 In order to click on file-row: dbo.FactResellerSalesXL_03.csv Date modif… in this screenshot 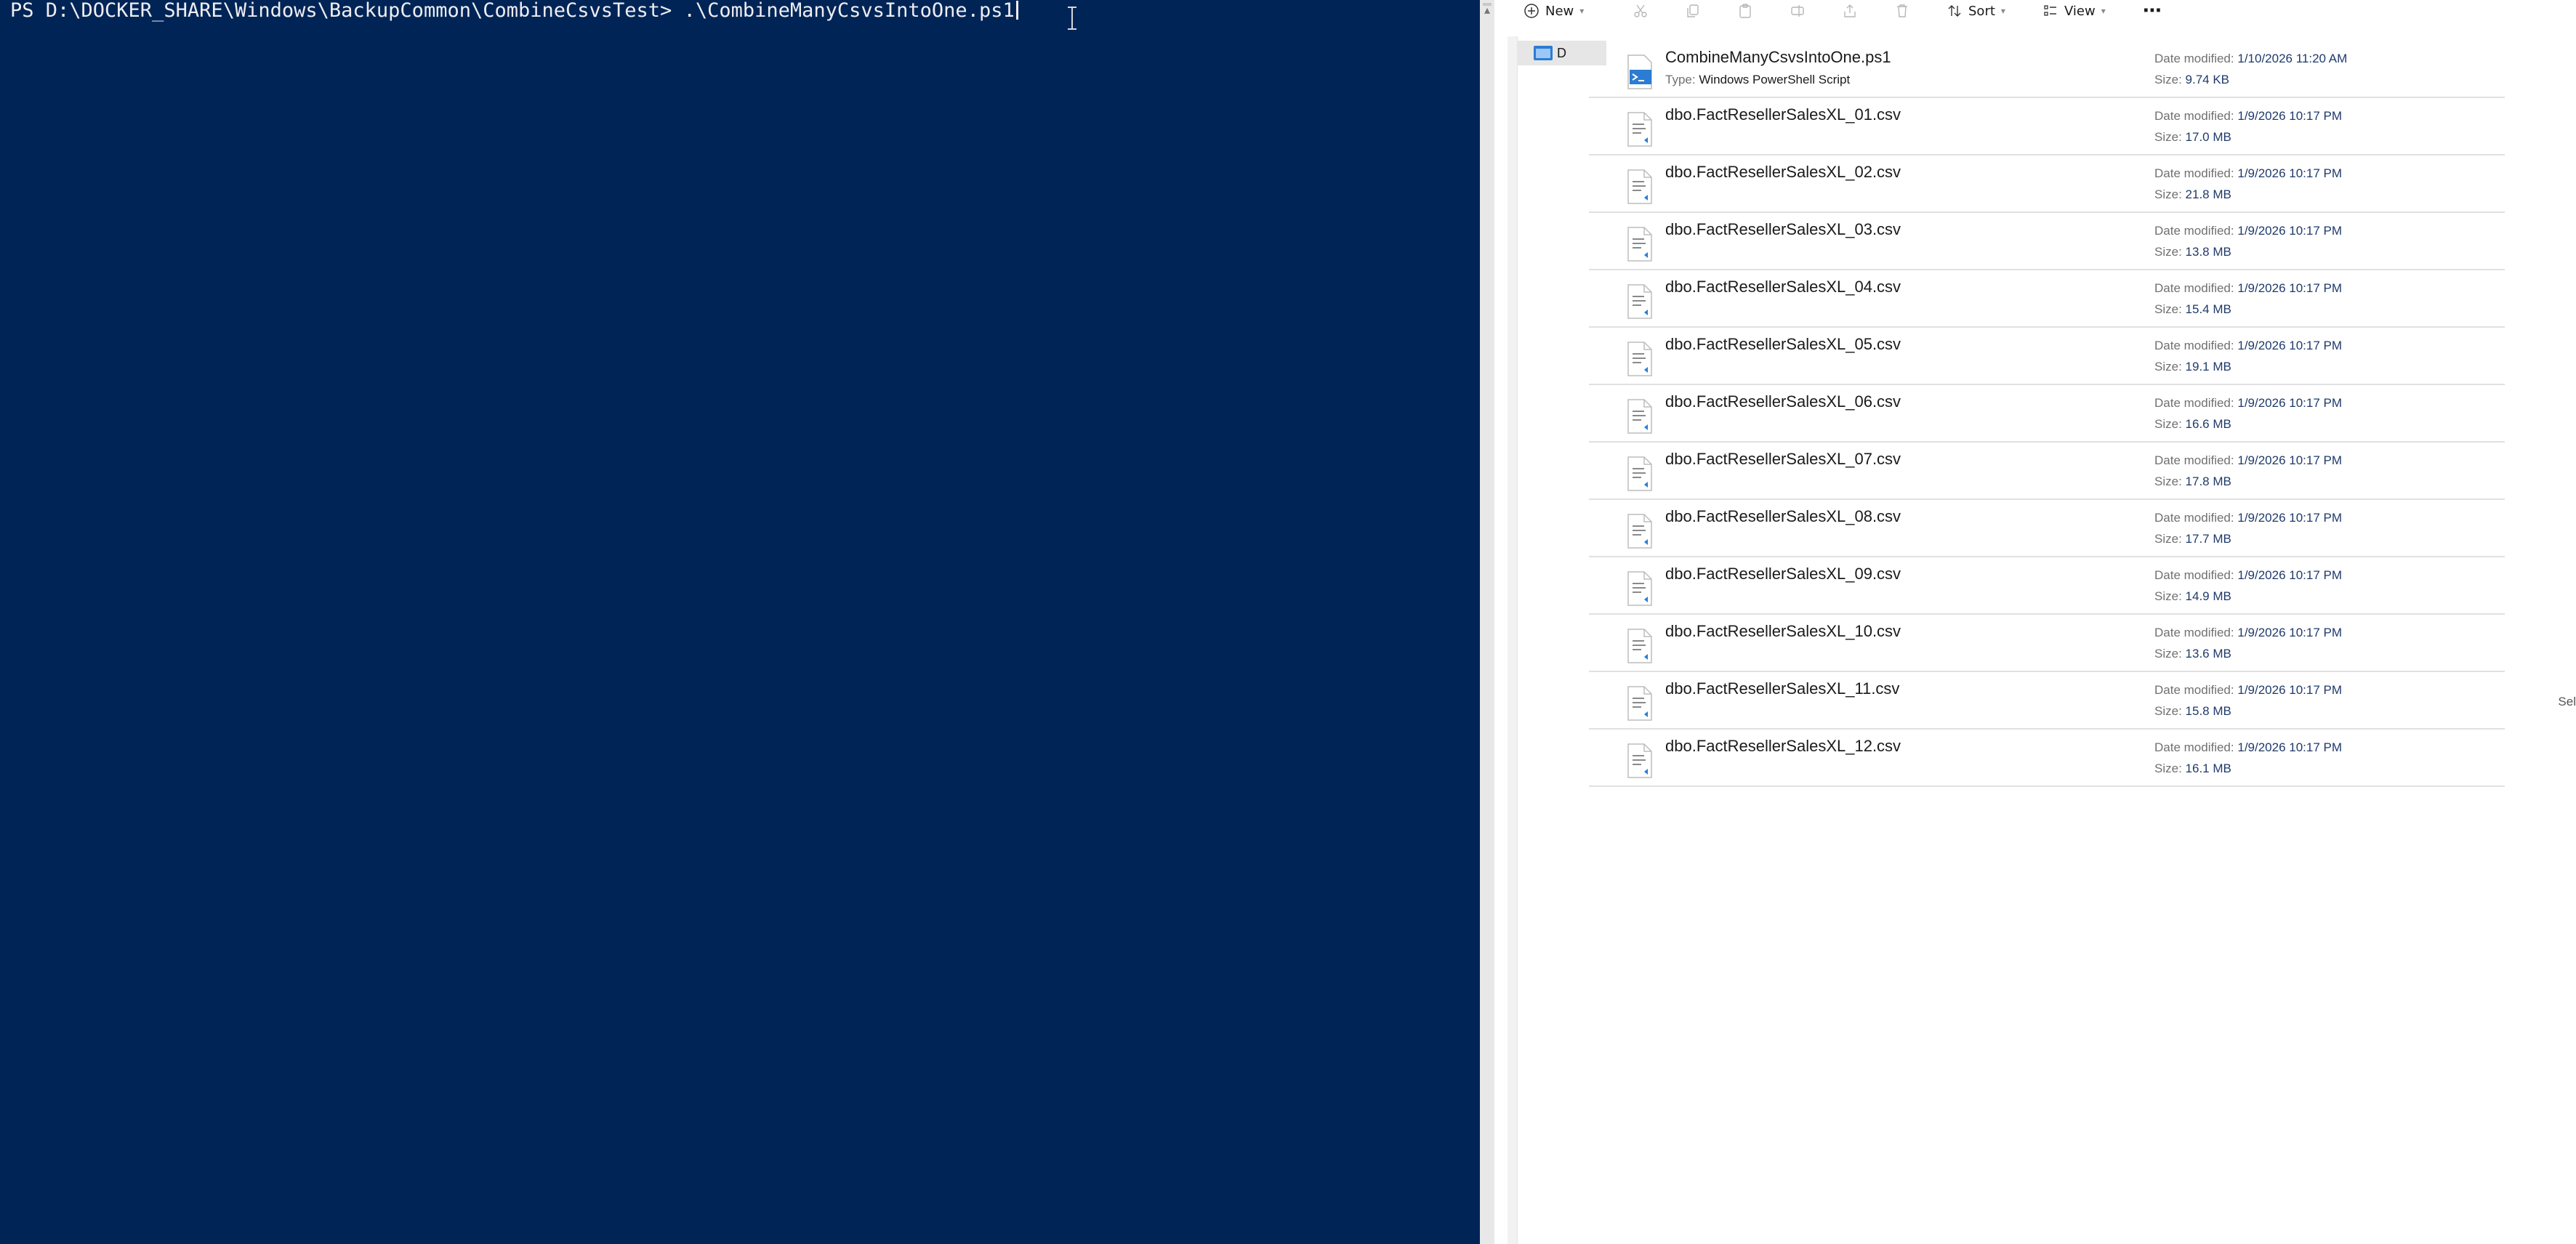, I will do `click(2047, 242)`.